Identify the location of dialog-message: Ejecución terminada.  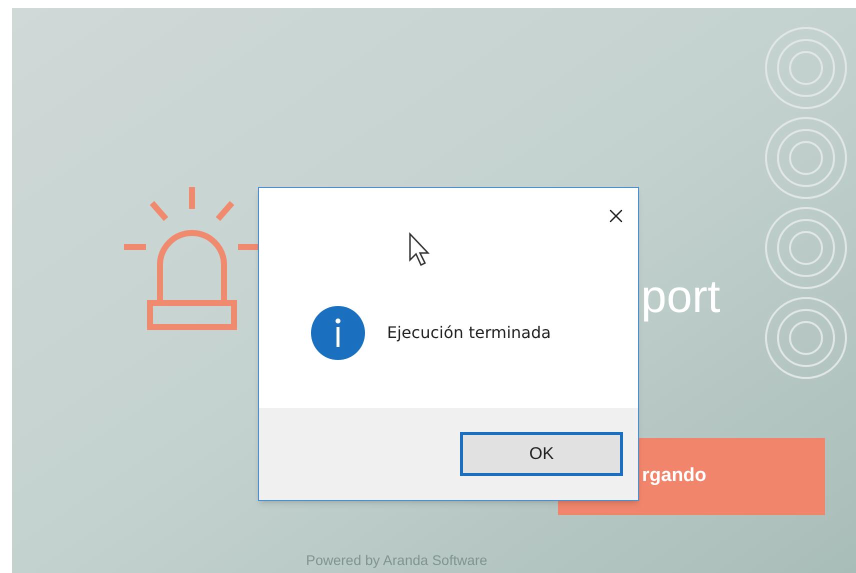
(469, 333).